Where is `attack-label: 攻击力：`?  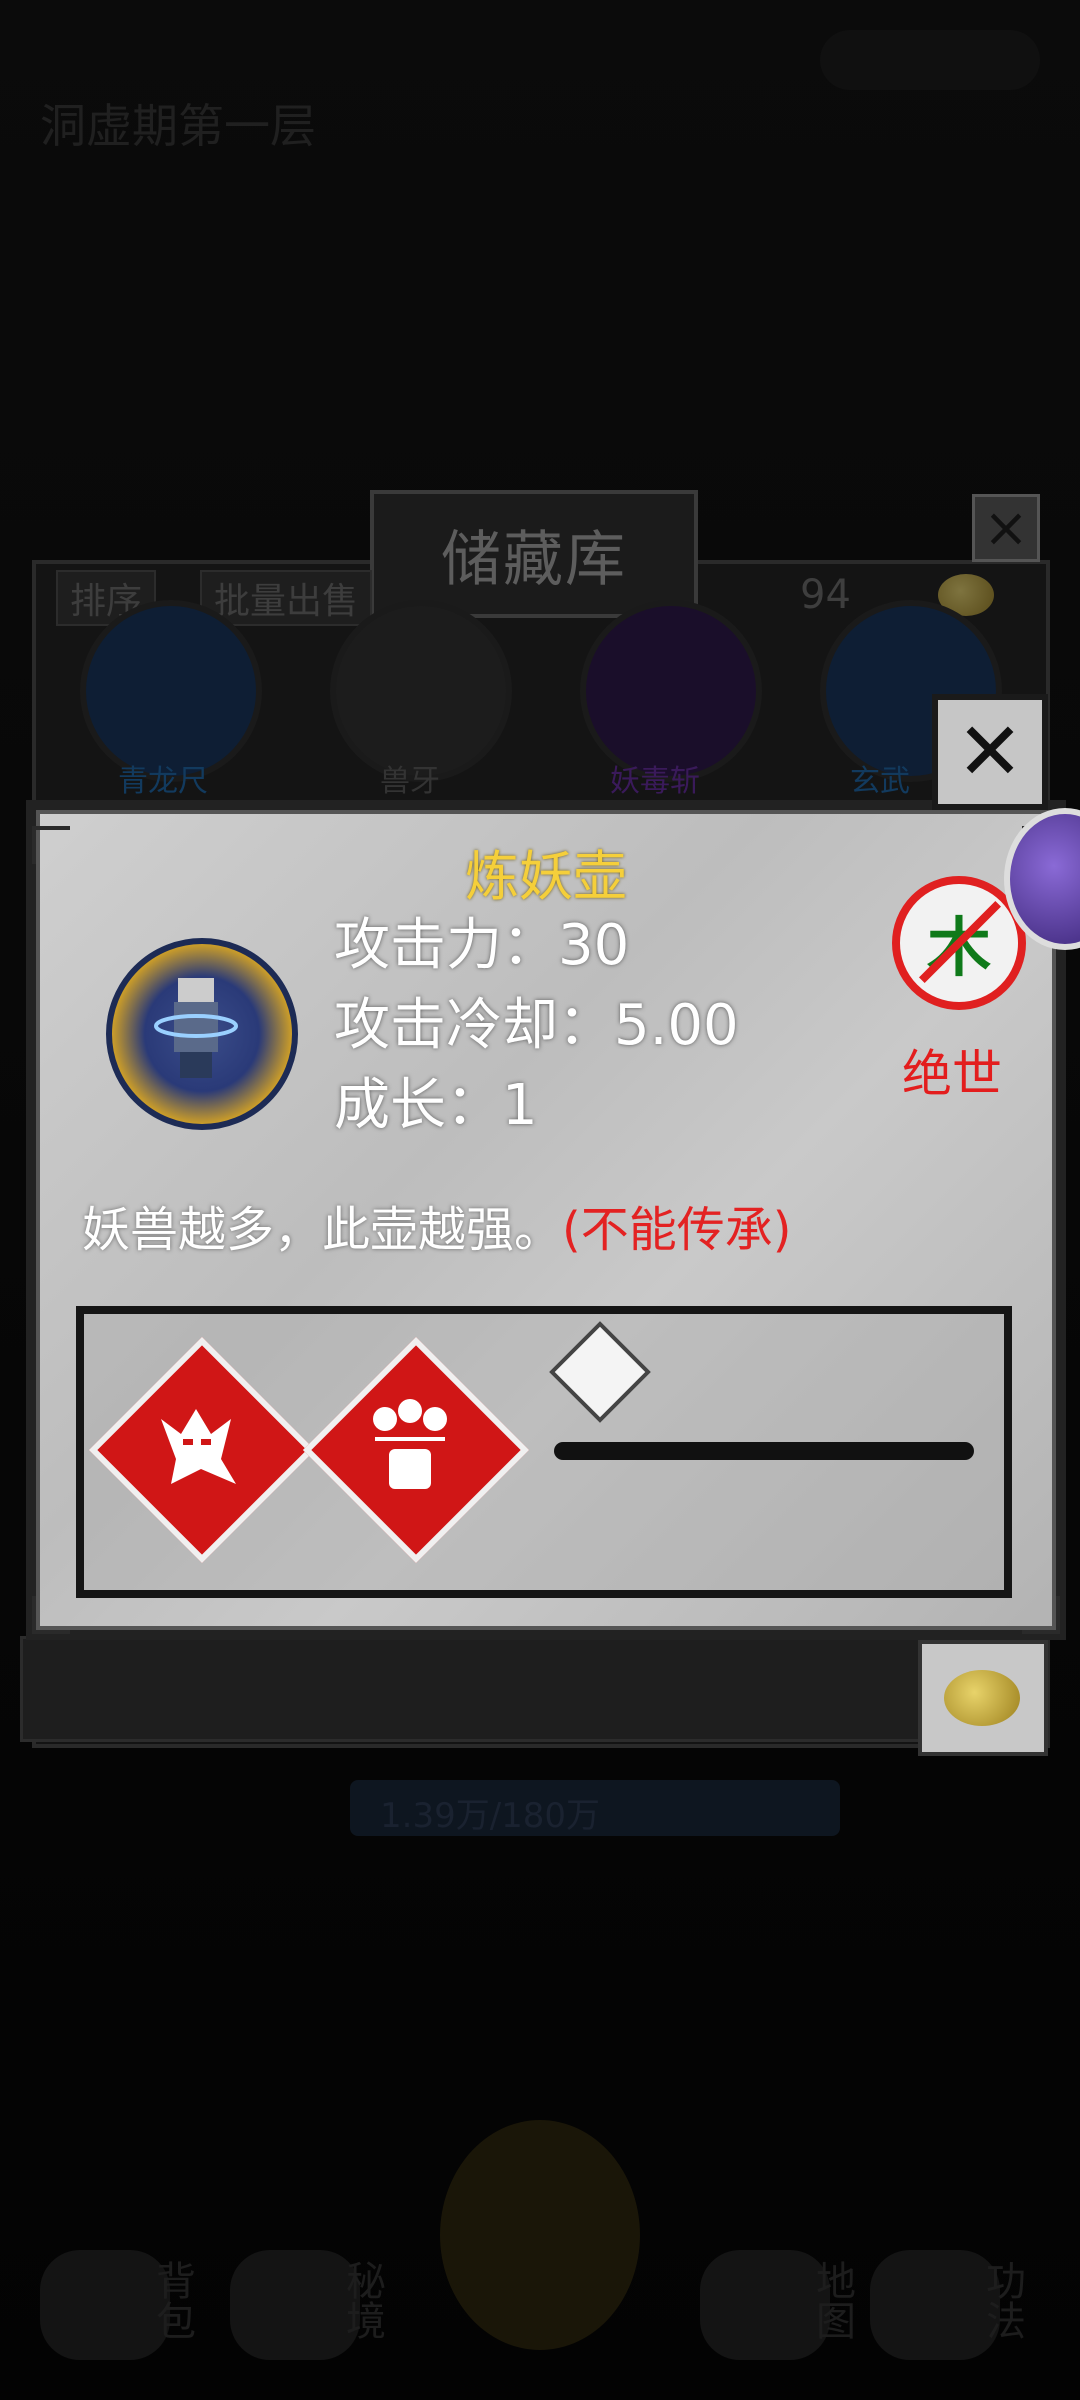
attack-label: 攻击力： is located at coordinates (446, 945).